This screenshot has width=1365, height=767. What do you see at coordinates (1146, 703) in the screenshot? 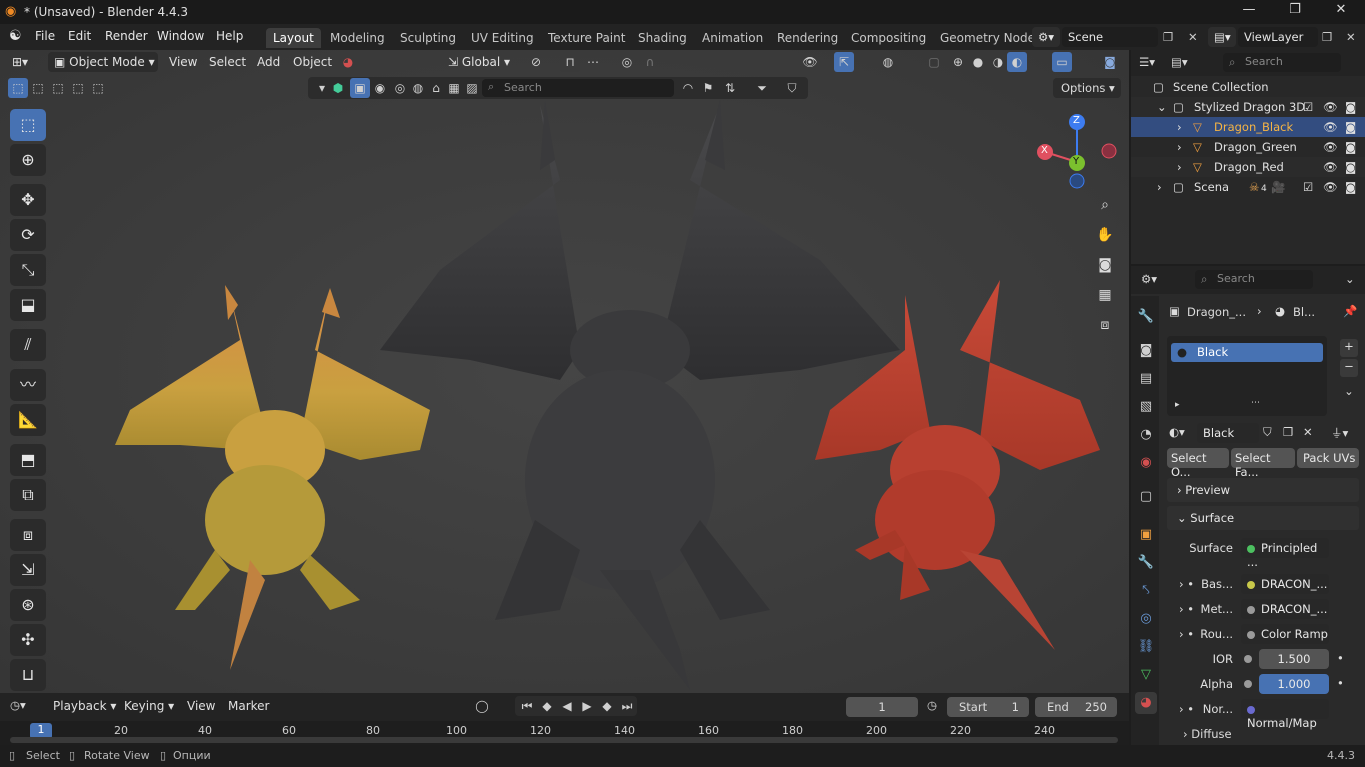
I see `material-tab-icon: ◕` at bounding box center [1146, 703].